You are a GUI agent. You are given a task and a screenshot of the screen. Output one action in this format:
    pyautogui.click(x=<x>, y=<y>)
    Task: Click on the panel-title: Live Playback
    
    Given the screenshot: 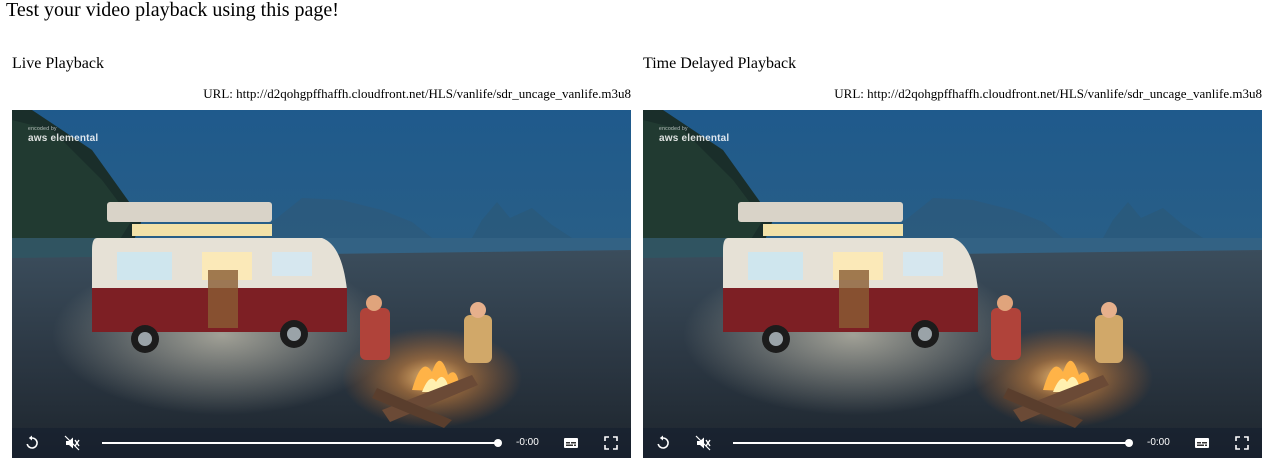 What is the action you would take?
    pyautogui.click(x=58, y=63)
    